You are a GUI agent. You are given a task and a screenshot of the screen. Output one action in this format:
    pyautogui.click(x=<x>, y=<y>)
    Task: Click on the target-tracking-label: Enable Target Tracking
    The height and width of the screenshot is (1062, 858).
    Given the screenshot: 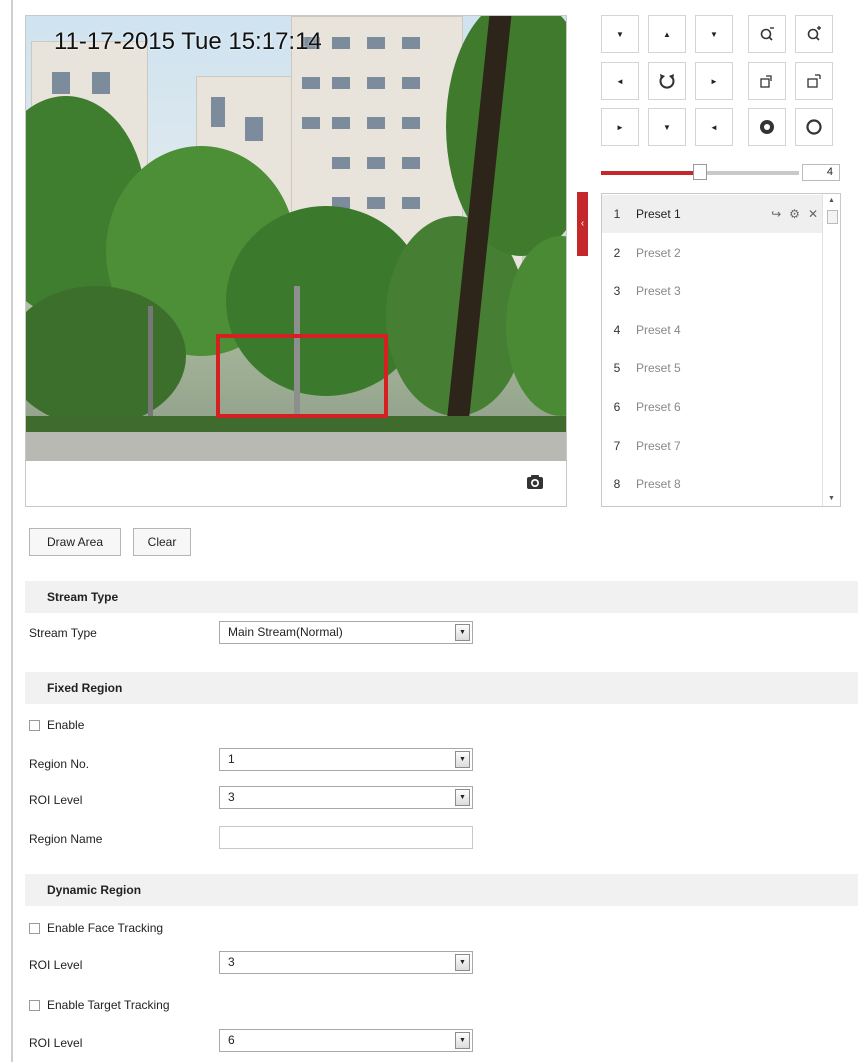 What is the action you would take?
    pyautogui.click(x=108, y=1005)
    